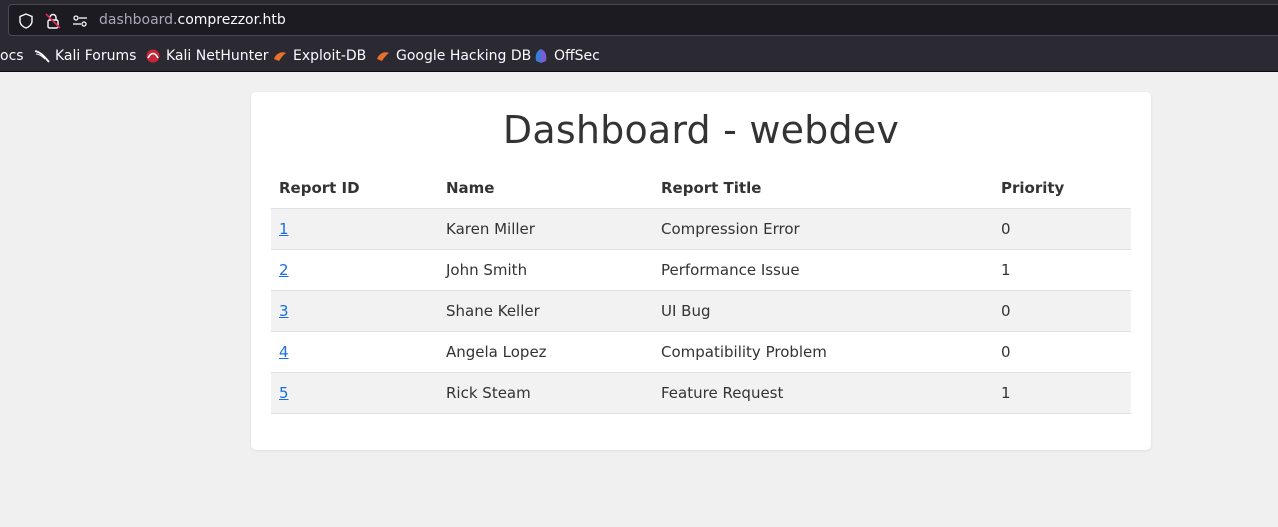 Image resolution: width=1278 pixels, height=527 pixels. What do you see at coordinates (383, 56) in the screenshot?
I see `ghdb-icon` at bounding box center [383, 56].